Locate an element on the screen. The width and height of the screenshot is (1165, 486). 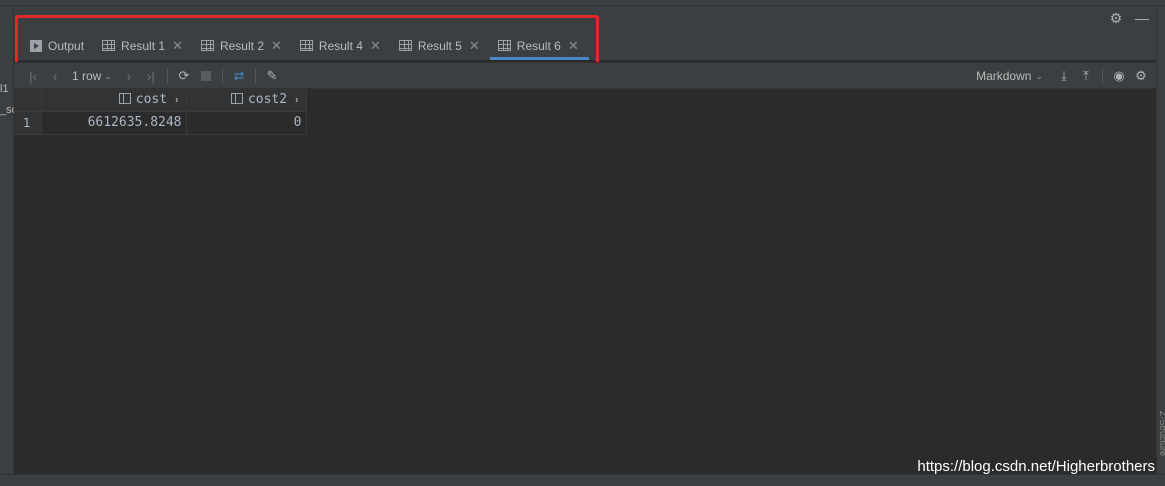
left-gutter: l1 _sc is located at coordinates (7, 240).